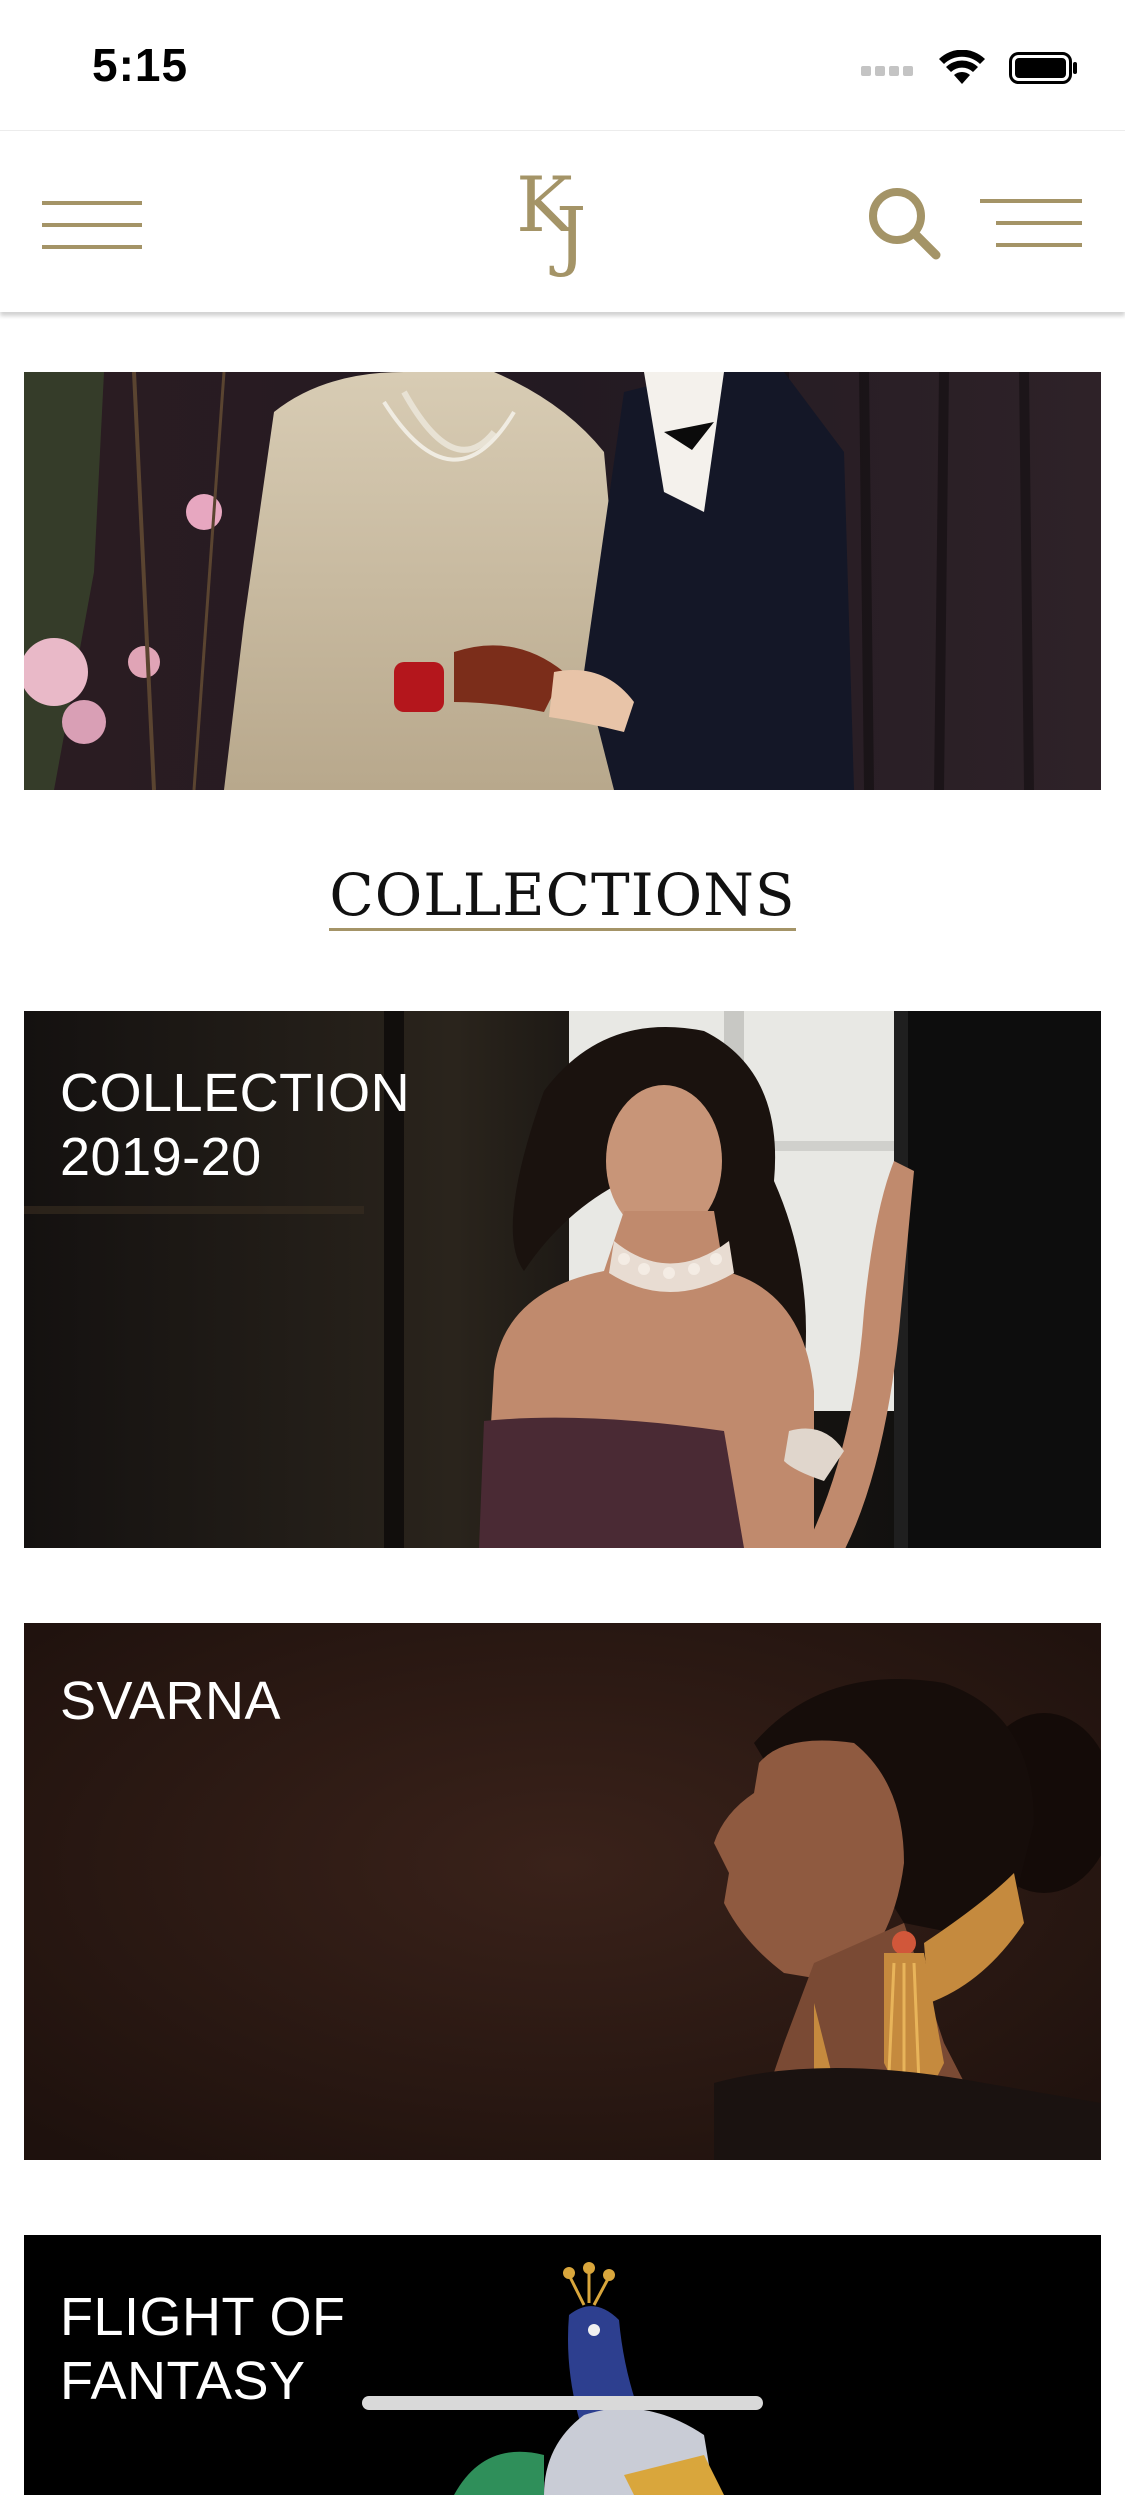  I want to click on collections-heading: COLLECTIONS, so click(562, 896).